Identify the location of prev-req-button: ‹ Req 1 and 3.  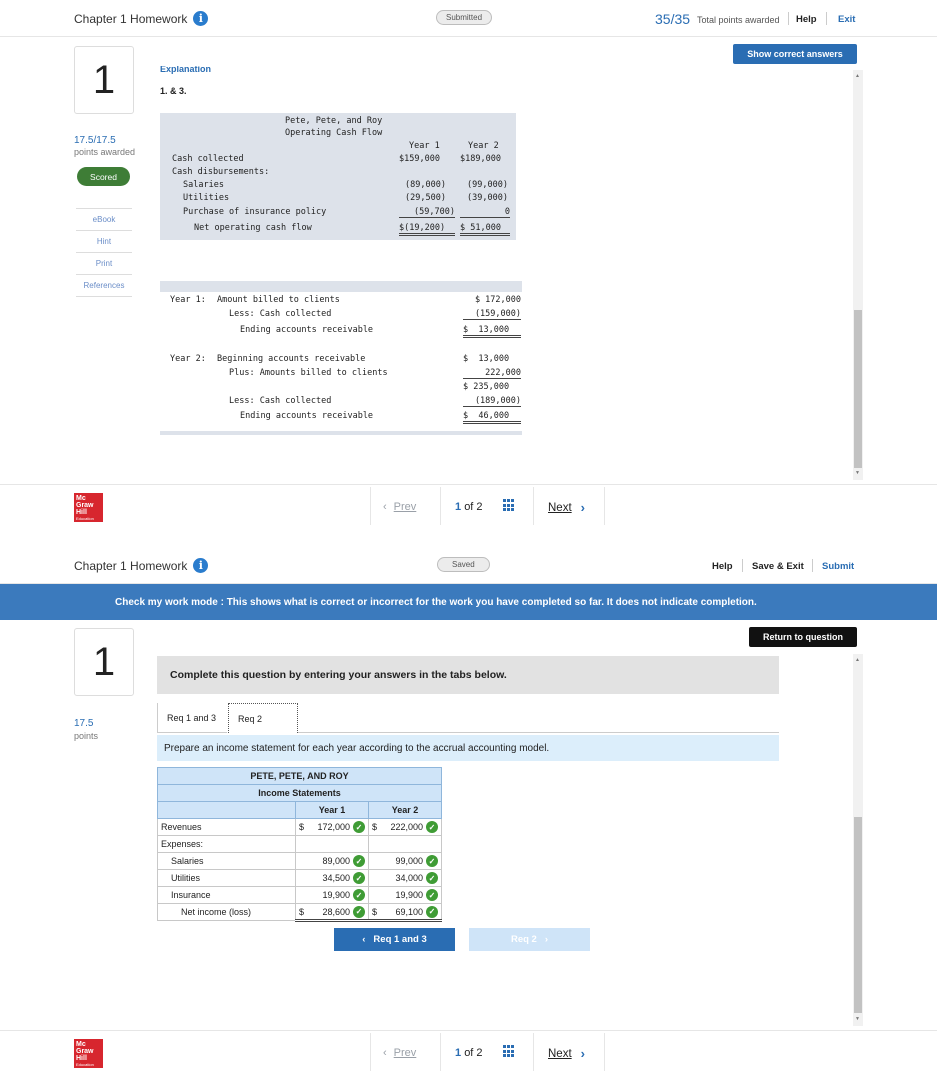
(394, 939).